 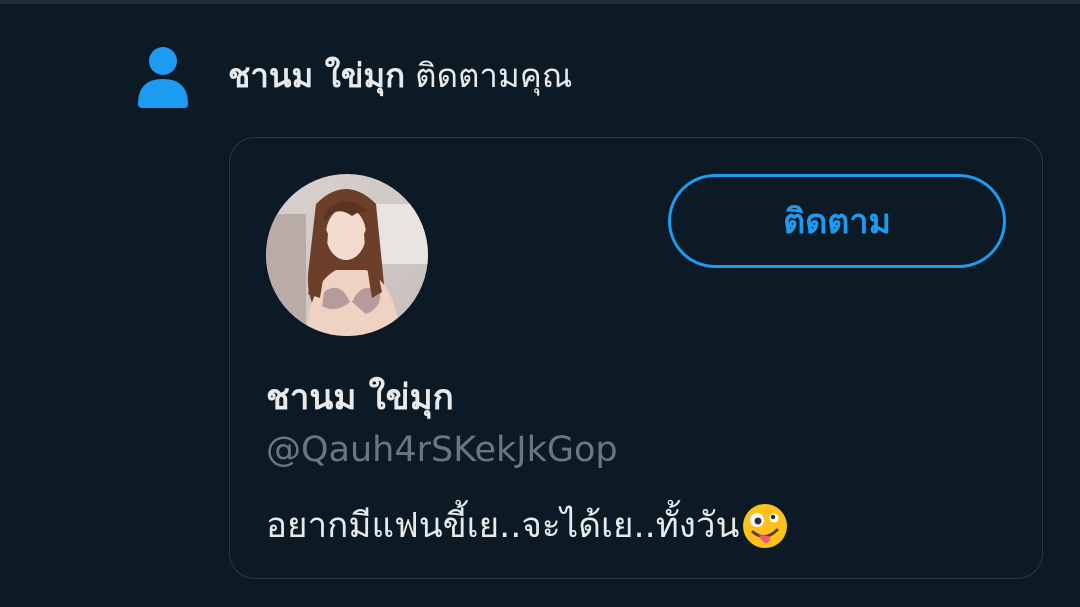 I want to click on display-name: ชานม ใข่มุก, so click(x=360, y=397).